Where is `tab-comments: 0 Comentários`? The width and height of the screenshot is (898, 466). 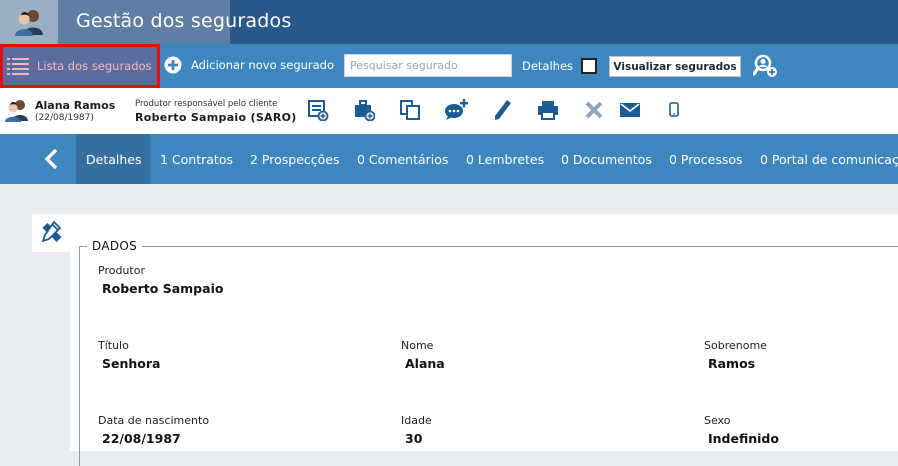
tab-comments: 0 Comentários is located at coordinates (402, 159).